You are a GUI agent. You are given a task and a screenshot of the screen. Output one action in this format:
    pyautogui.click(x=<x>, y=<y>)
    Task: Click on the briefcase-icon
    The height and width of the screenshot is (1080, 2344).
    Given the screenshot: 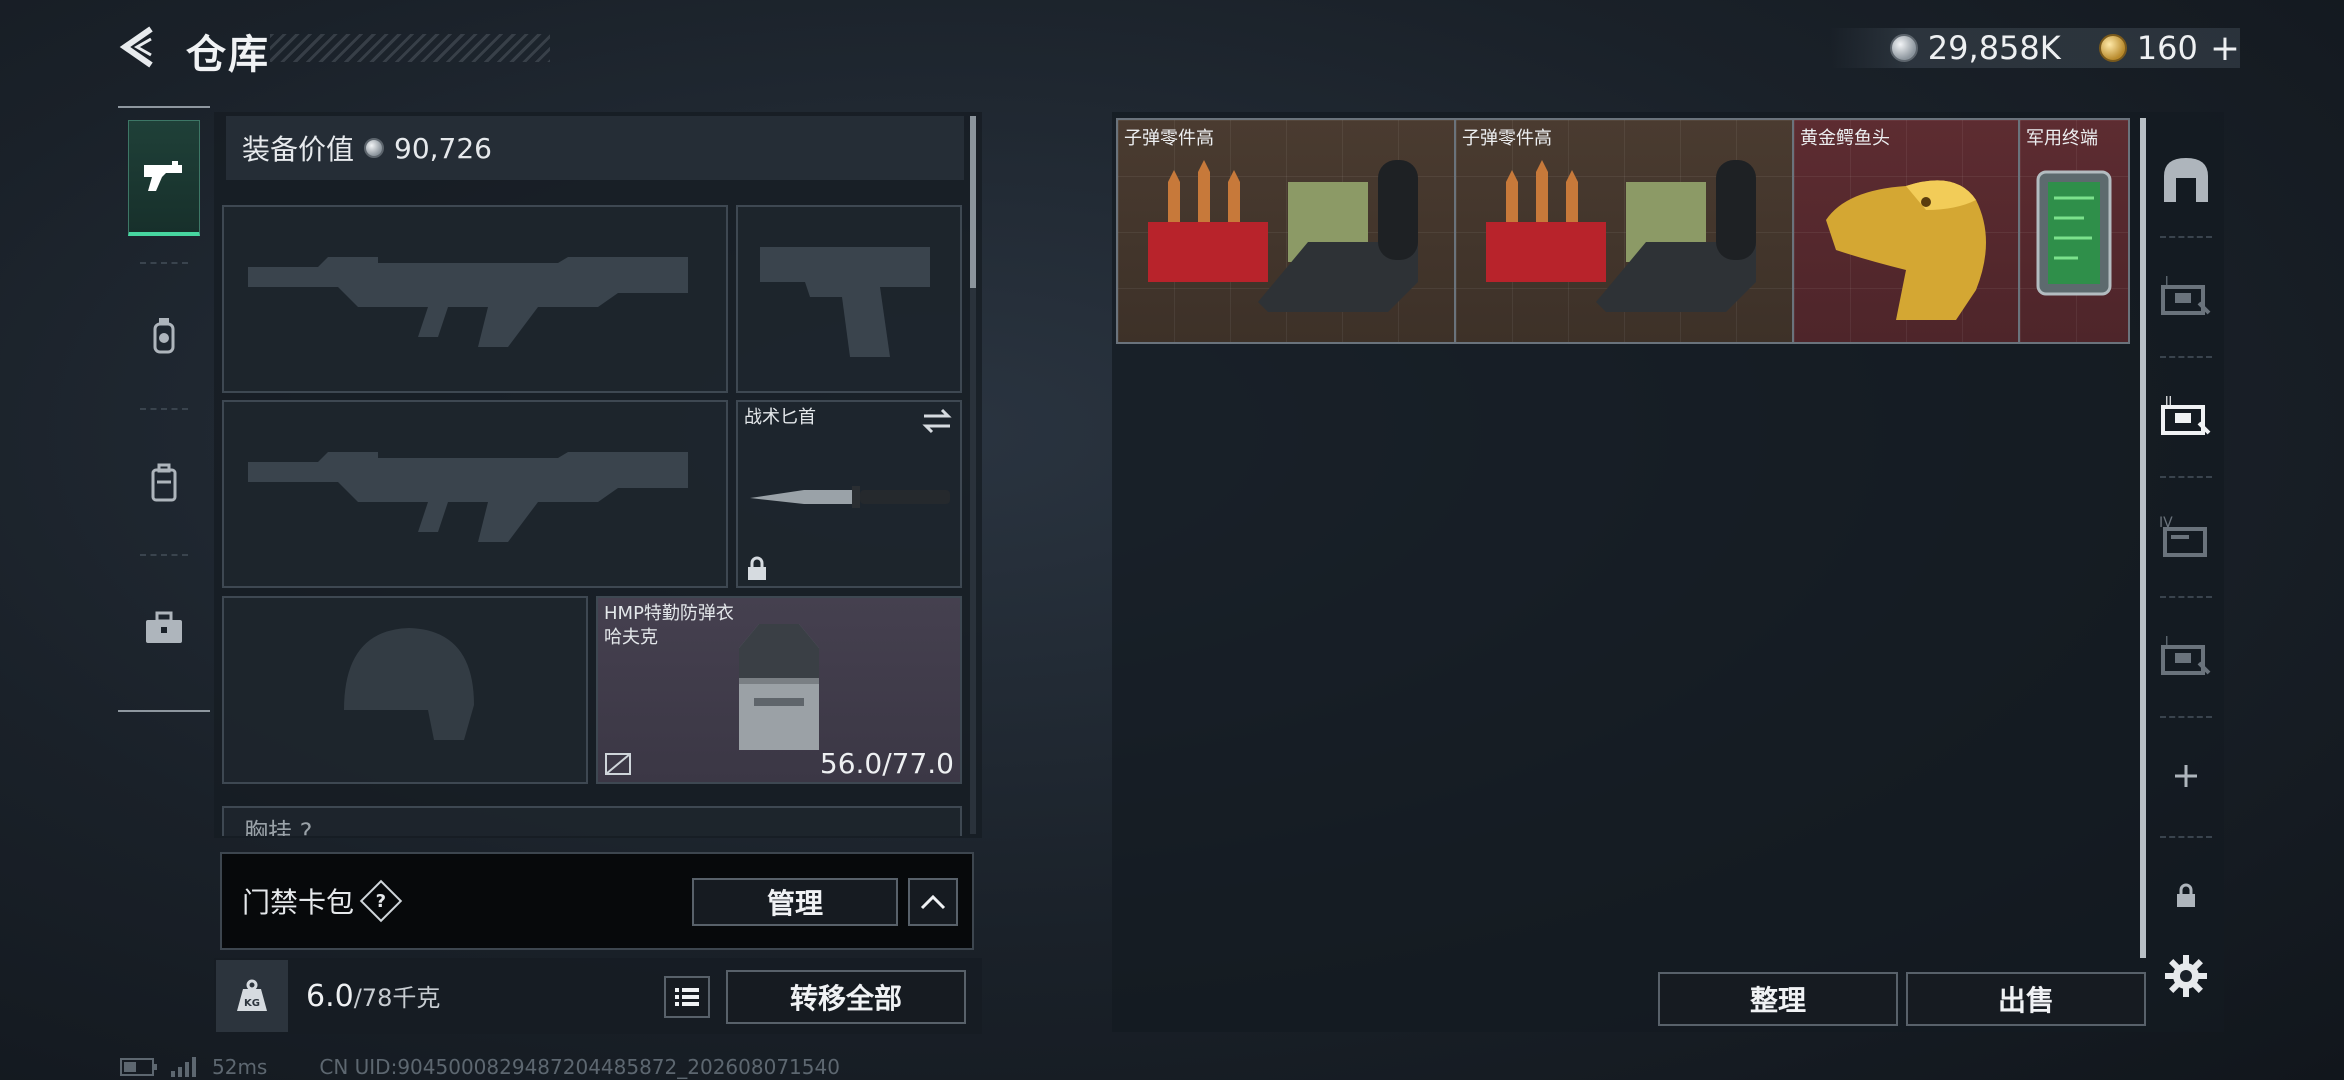 What is the action you would take?
    pyautogui.click(x=164, y=627)
    